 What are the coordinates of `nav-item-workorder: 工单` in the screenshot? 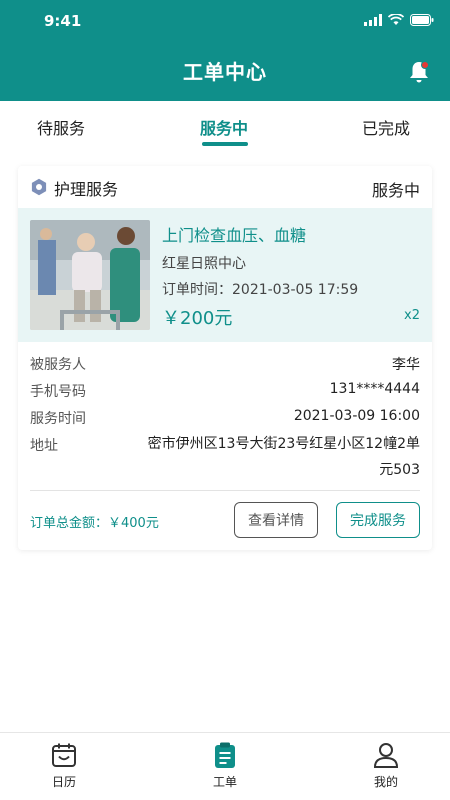 It's located at (225, 765).